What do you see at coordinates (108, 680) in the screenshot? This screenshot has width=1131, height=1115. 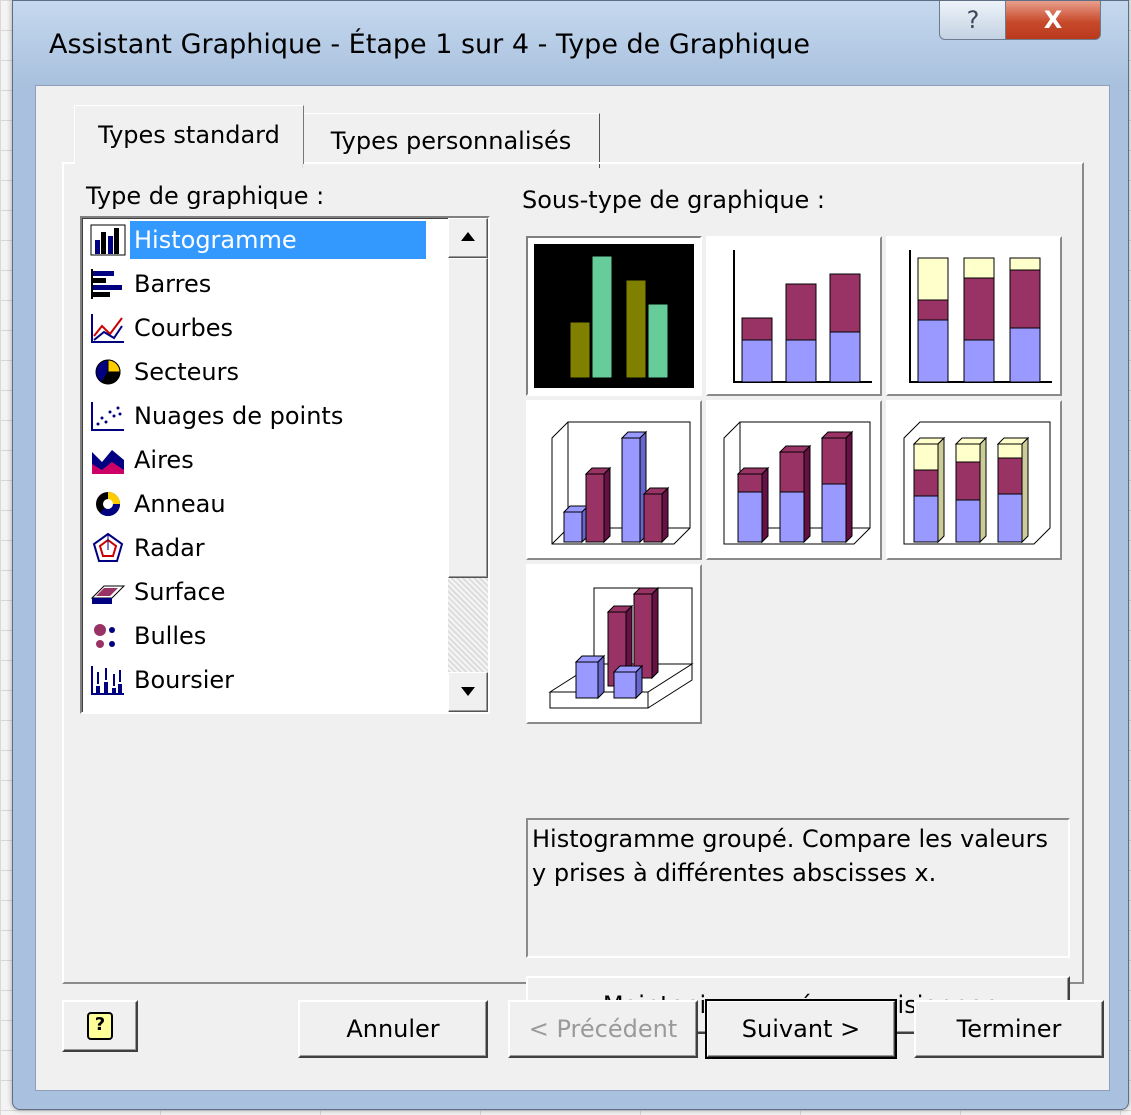 I see `stock-chart-icon` at bounding box center [108, 680].